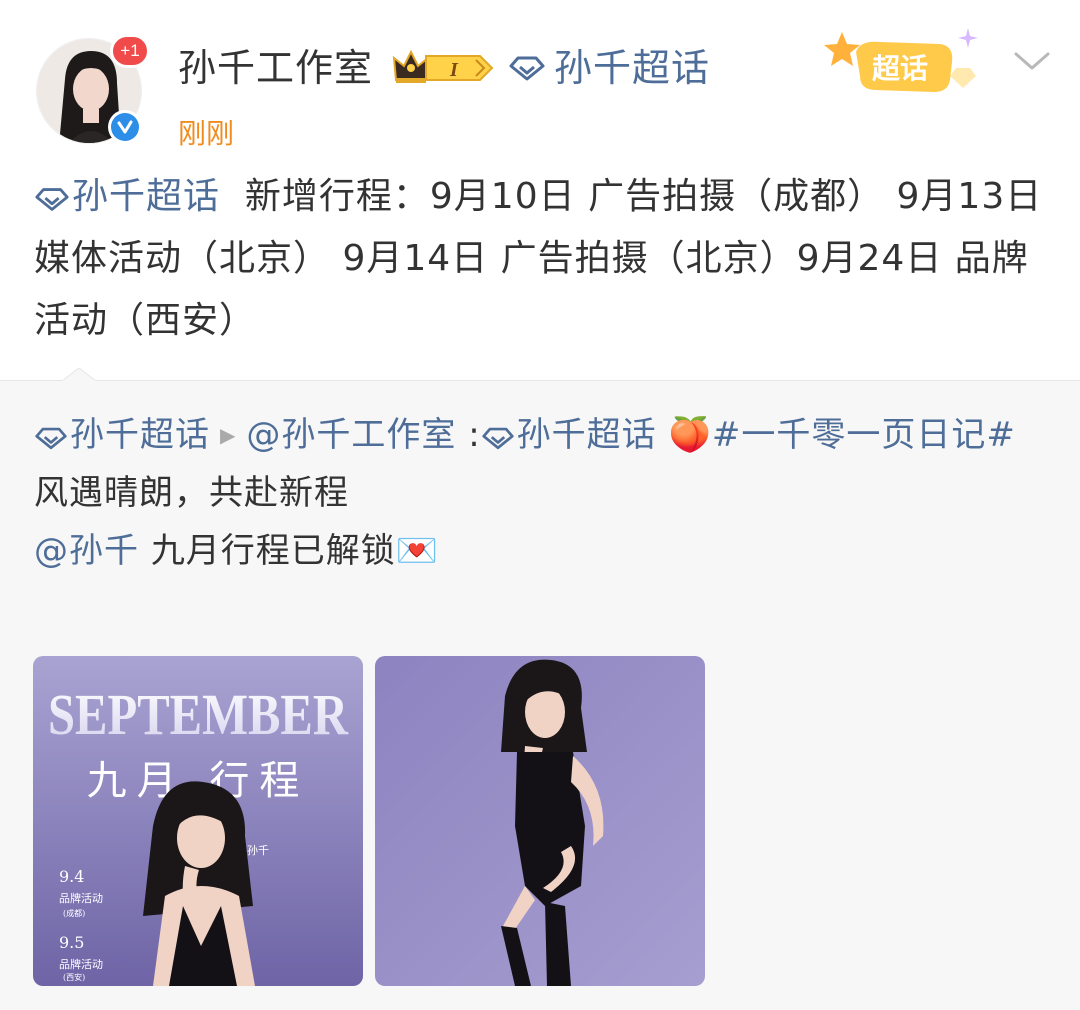 The height and width of the screenshot is (1010, 1080). I want to click on repost-line-2: 风遇晴朗，共赴新程, so click(191, 493).